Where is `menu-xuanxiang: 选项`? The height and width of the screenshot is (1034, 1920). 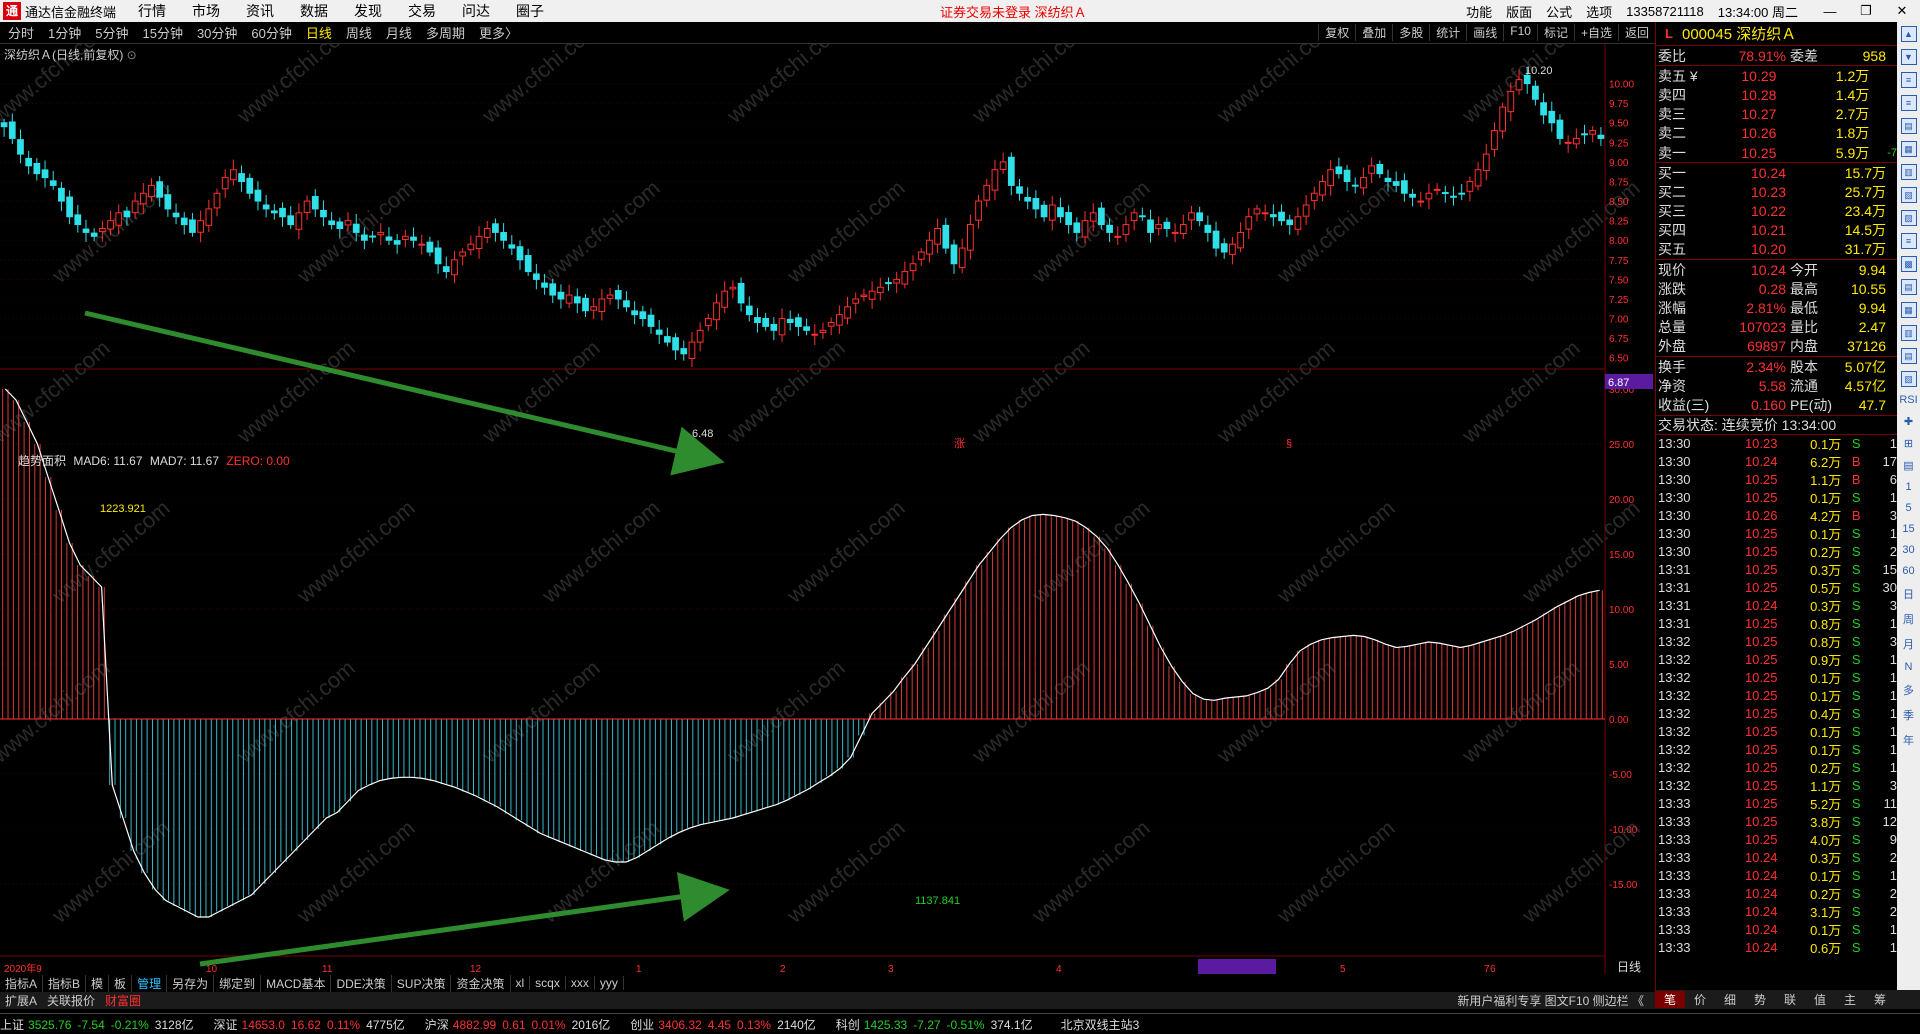
menu-xuanxiang: 选项 is located at coordinates (1599, 11).